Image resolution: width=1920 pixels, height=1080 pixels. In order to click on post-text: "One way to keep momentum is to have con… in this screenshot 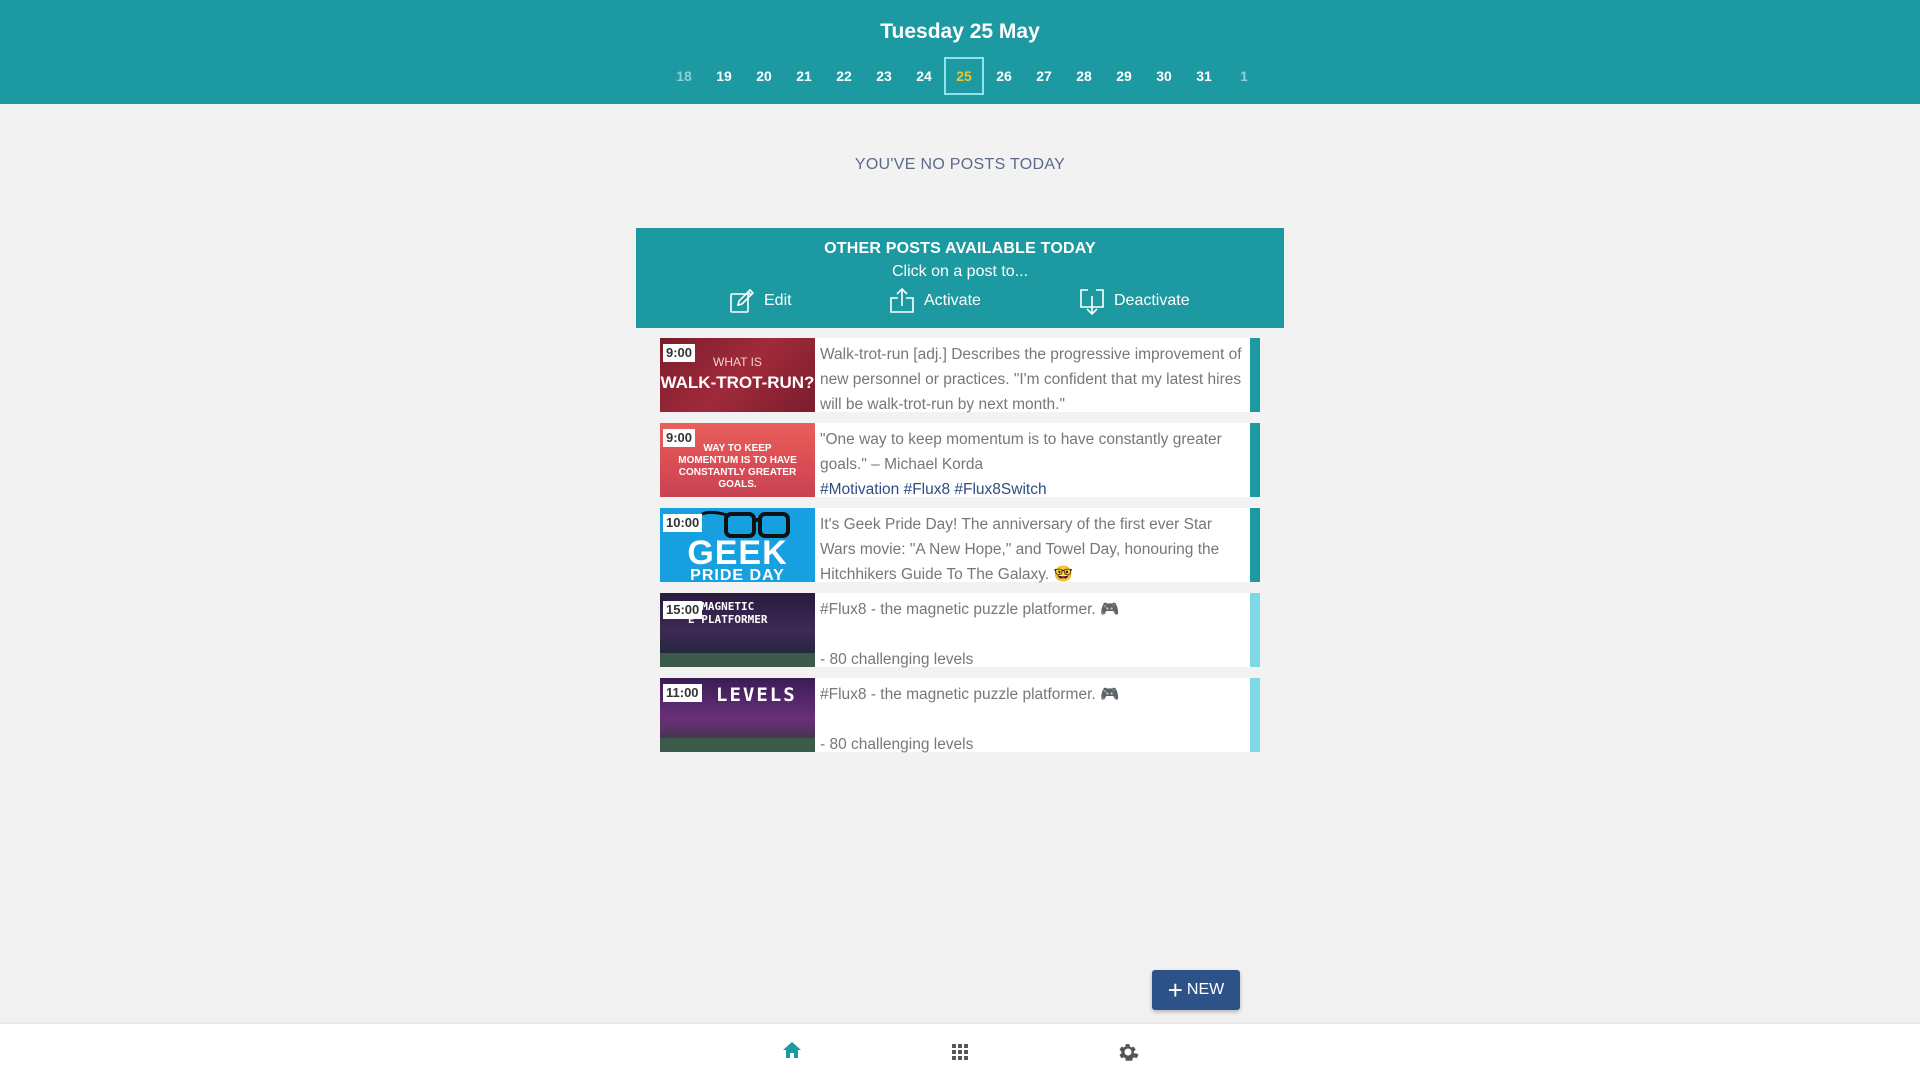, I will do `click(1032, 464)`.